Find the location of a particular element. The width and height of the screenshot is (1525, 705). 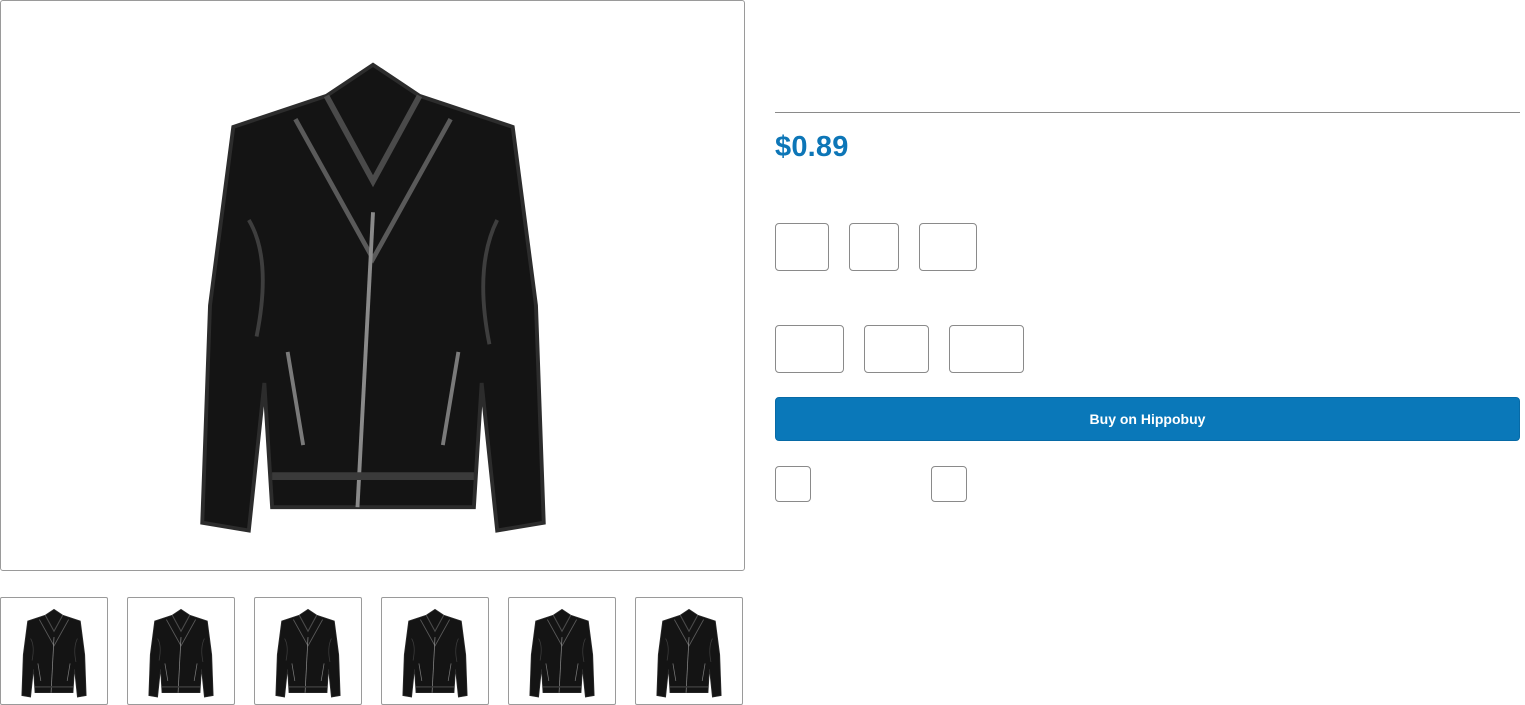

quantity-increase-button is located at coordinates (949, 484).